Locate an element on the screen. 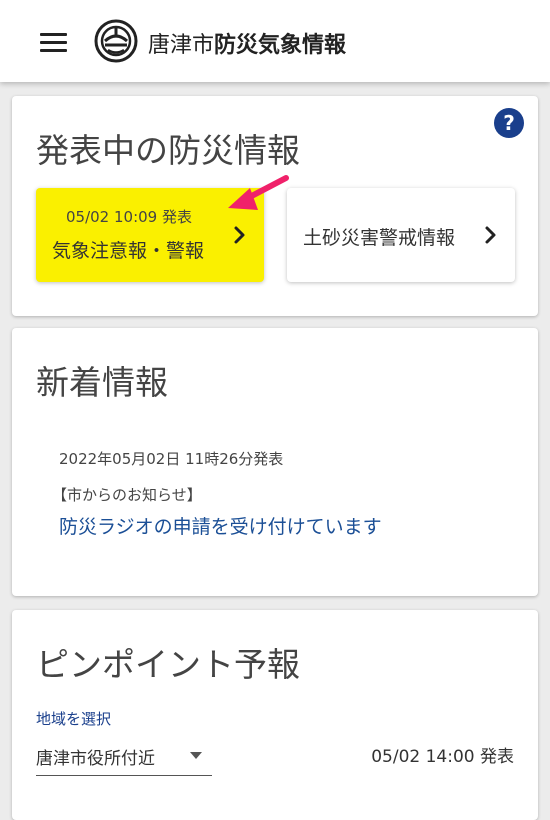 Image resolution: width=550 pixels, height=820 pixels. hamburger-menu-icon is located at coordinates (58, 42).